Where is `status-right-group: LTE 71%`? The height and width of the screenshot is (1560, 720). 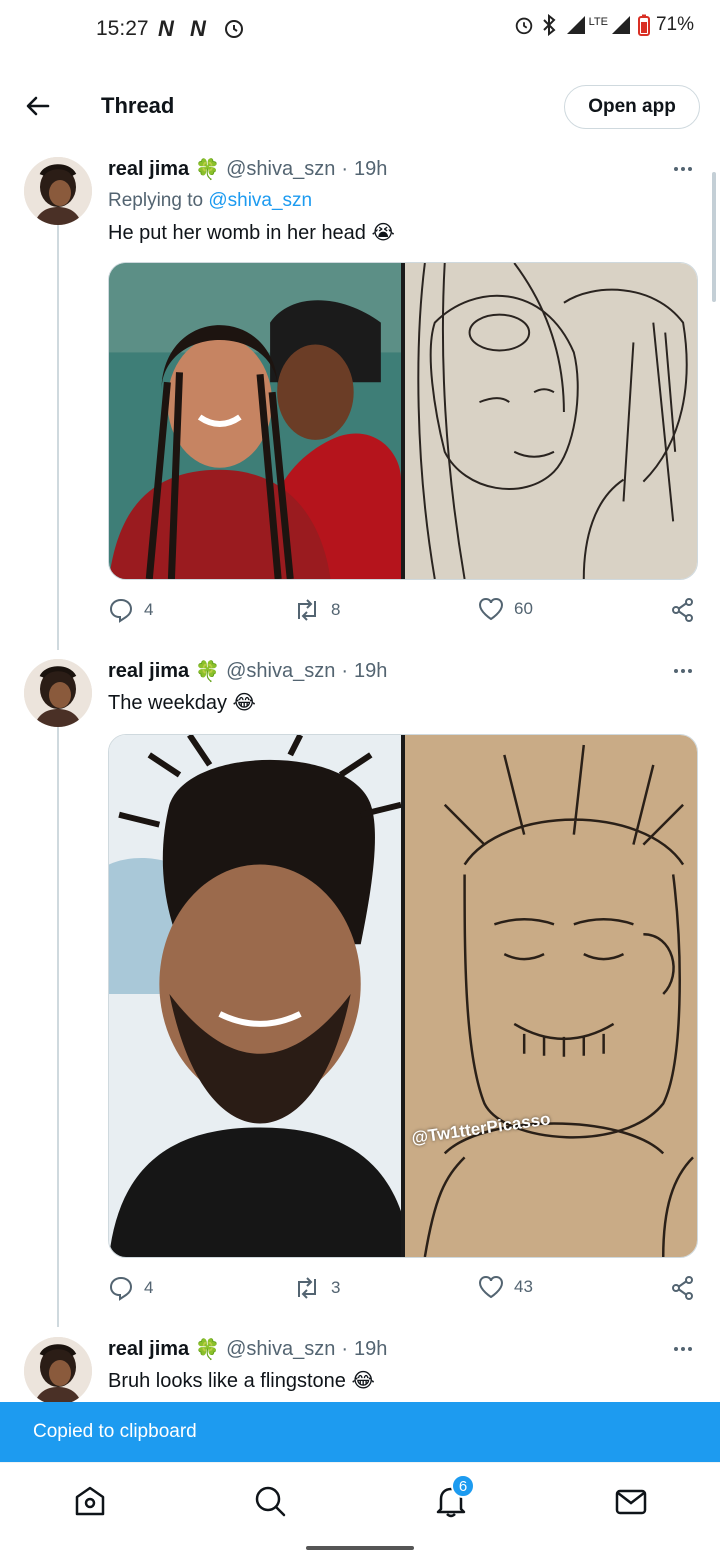
status-right-group: LTE 71% is located at coordinates (603, 25).